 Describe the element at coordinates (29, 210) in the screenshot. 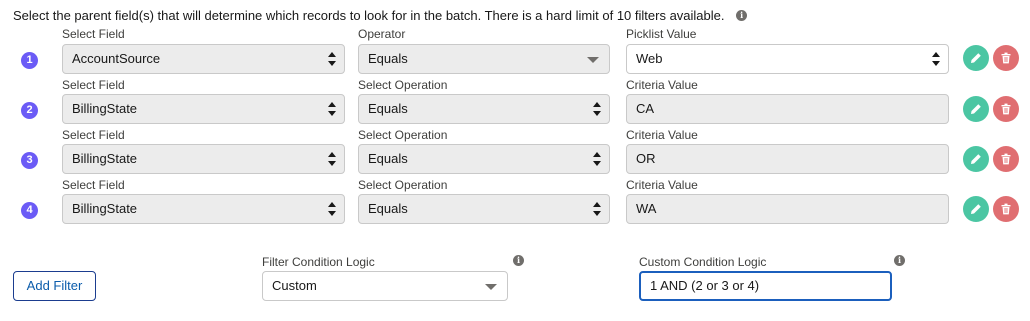

I see `step-badge: 4` at that location.